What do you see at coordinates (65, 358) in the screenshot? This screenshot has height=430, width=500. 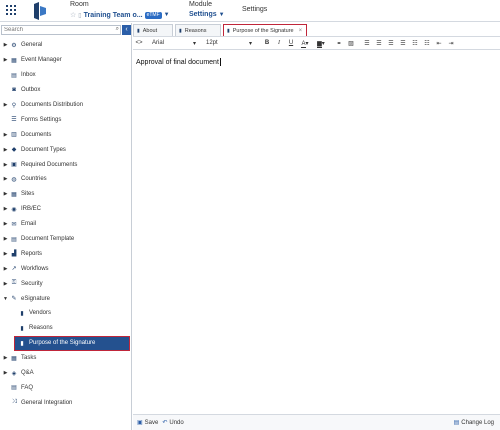 I see `sidebar-item-tasks: ▶ ▦ Tasks` at bounding box center [65, 358].